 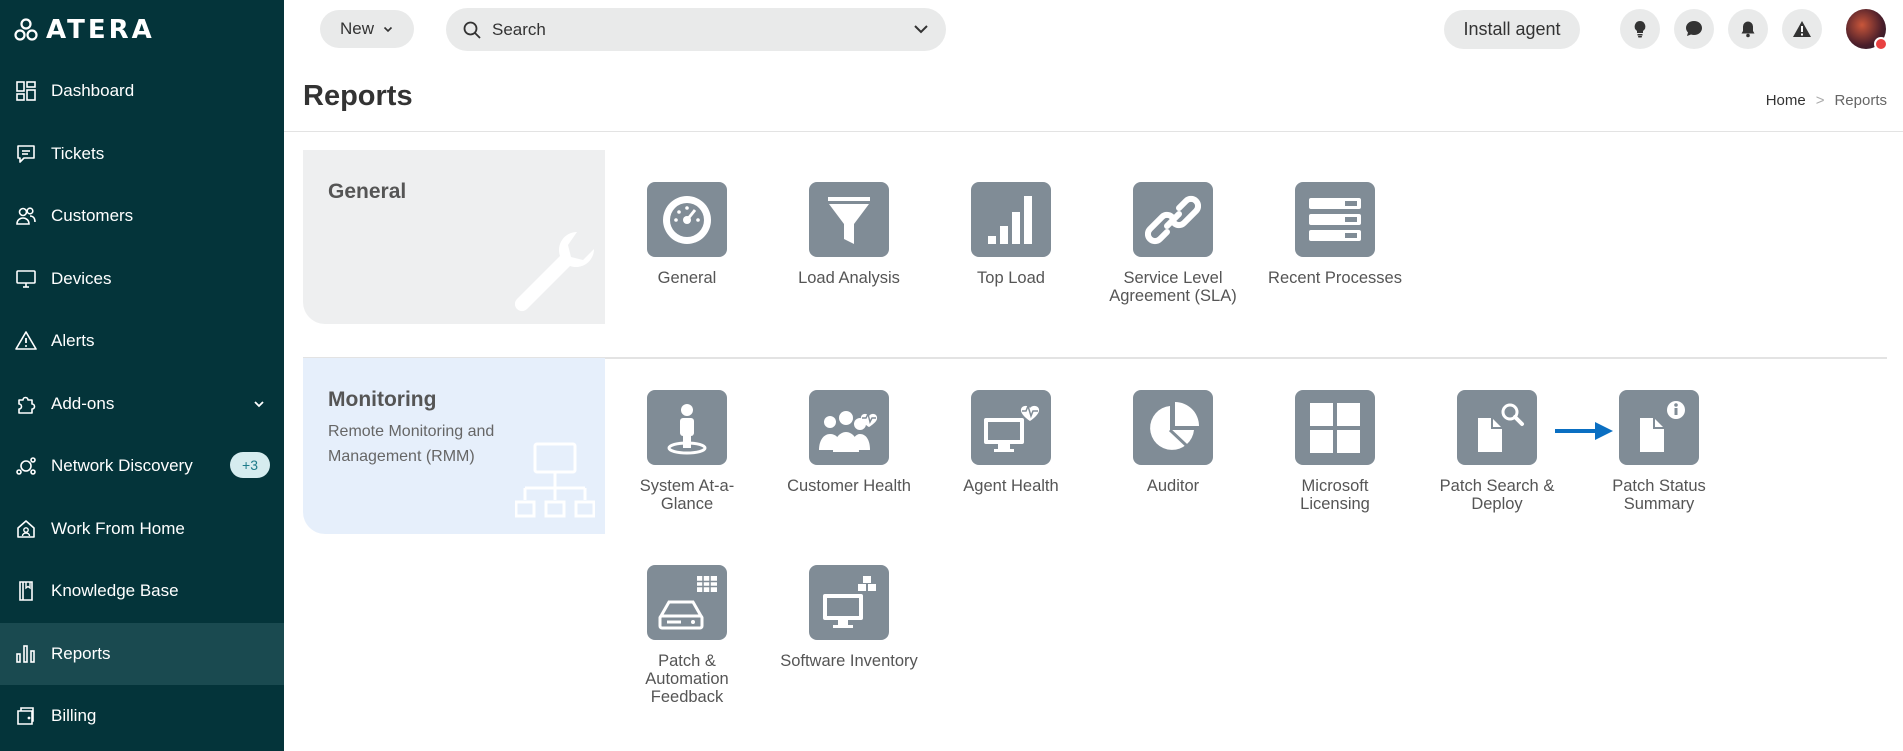 I want to click on lightbulb-button, so click(x=1640, y=29).